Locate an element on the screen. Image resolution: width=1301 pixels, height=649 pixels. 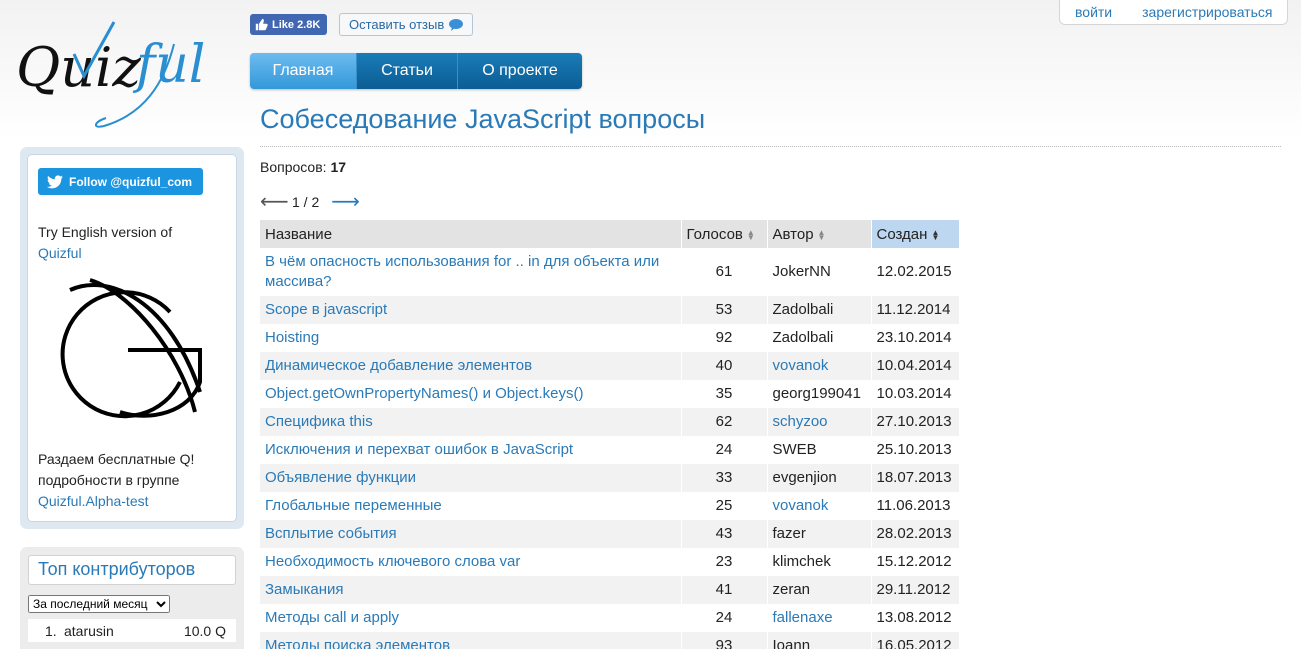
created-cell: 18.07.2013 is located at coordinates (915, 478).